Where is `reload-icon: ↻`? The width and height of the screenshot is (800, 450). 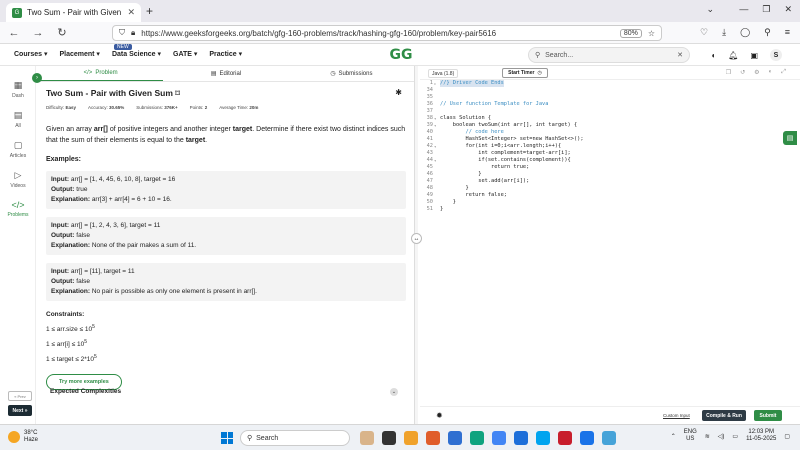 reload-icon: ↻ is located at coordinates (62, 32).